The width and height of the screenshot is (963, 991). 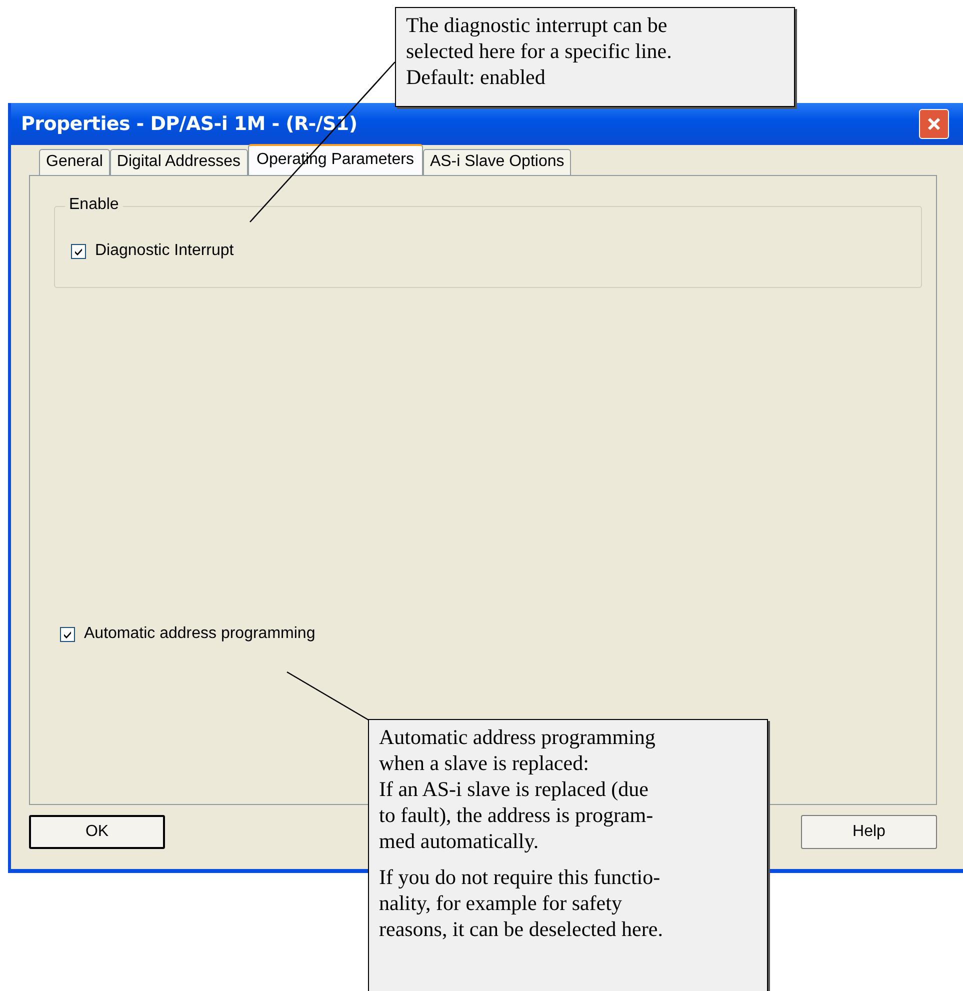 I want to click on dialog-button: Help, so click(x=869, y=832).